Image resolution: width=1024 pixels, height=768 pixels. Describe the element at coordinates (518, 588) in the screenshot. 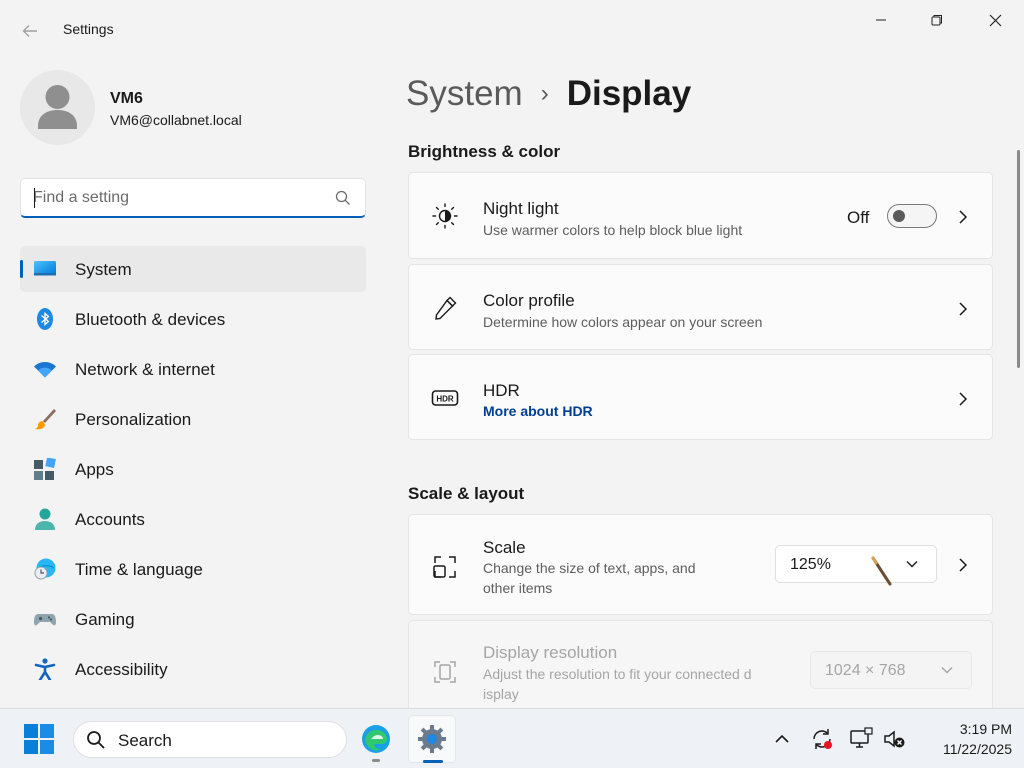

I see `scale-subtitle-line2: other items` at that location.